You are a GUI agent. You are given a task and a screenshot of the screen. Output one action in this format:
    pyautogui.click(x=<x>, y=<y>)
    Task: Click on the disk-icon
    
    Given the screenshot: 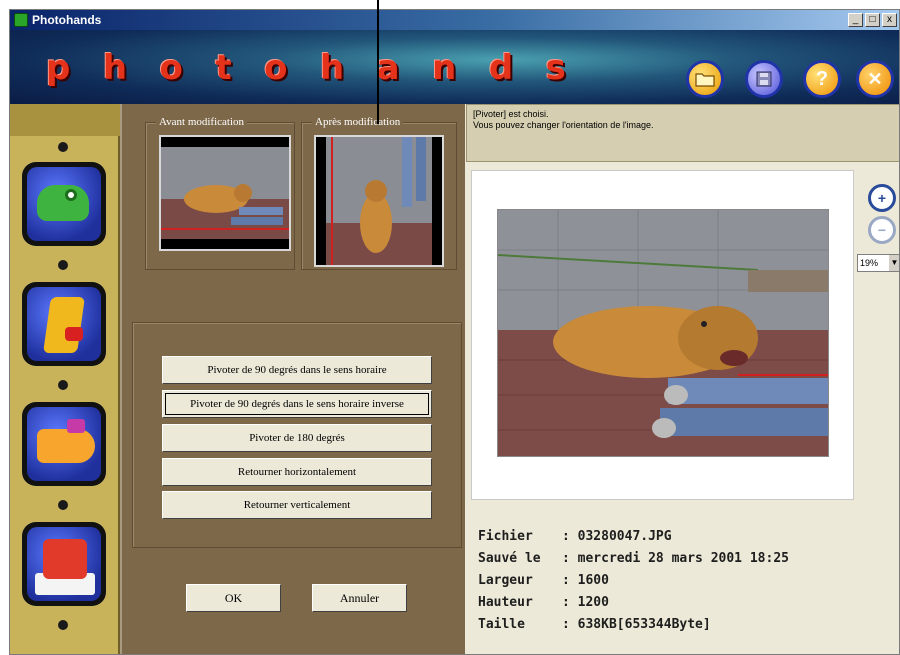 What is the action you would take?
    pyautogui.click(x=764, y=79)
    